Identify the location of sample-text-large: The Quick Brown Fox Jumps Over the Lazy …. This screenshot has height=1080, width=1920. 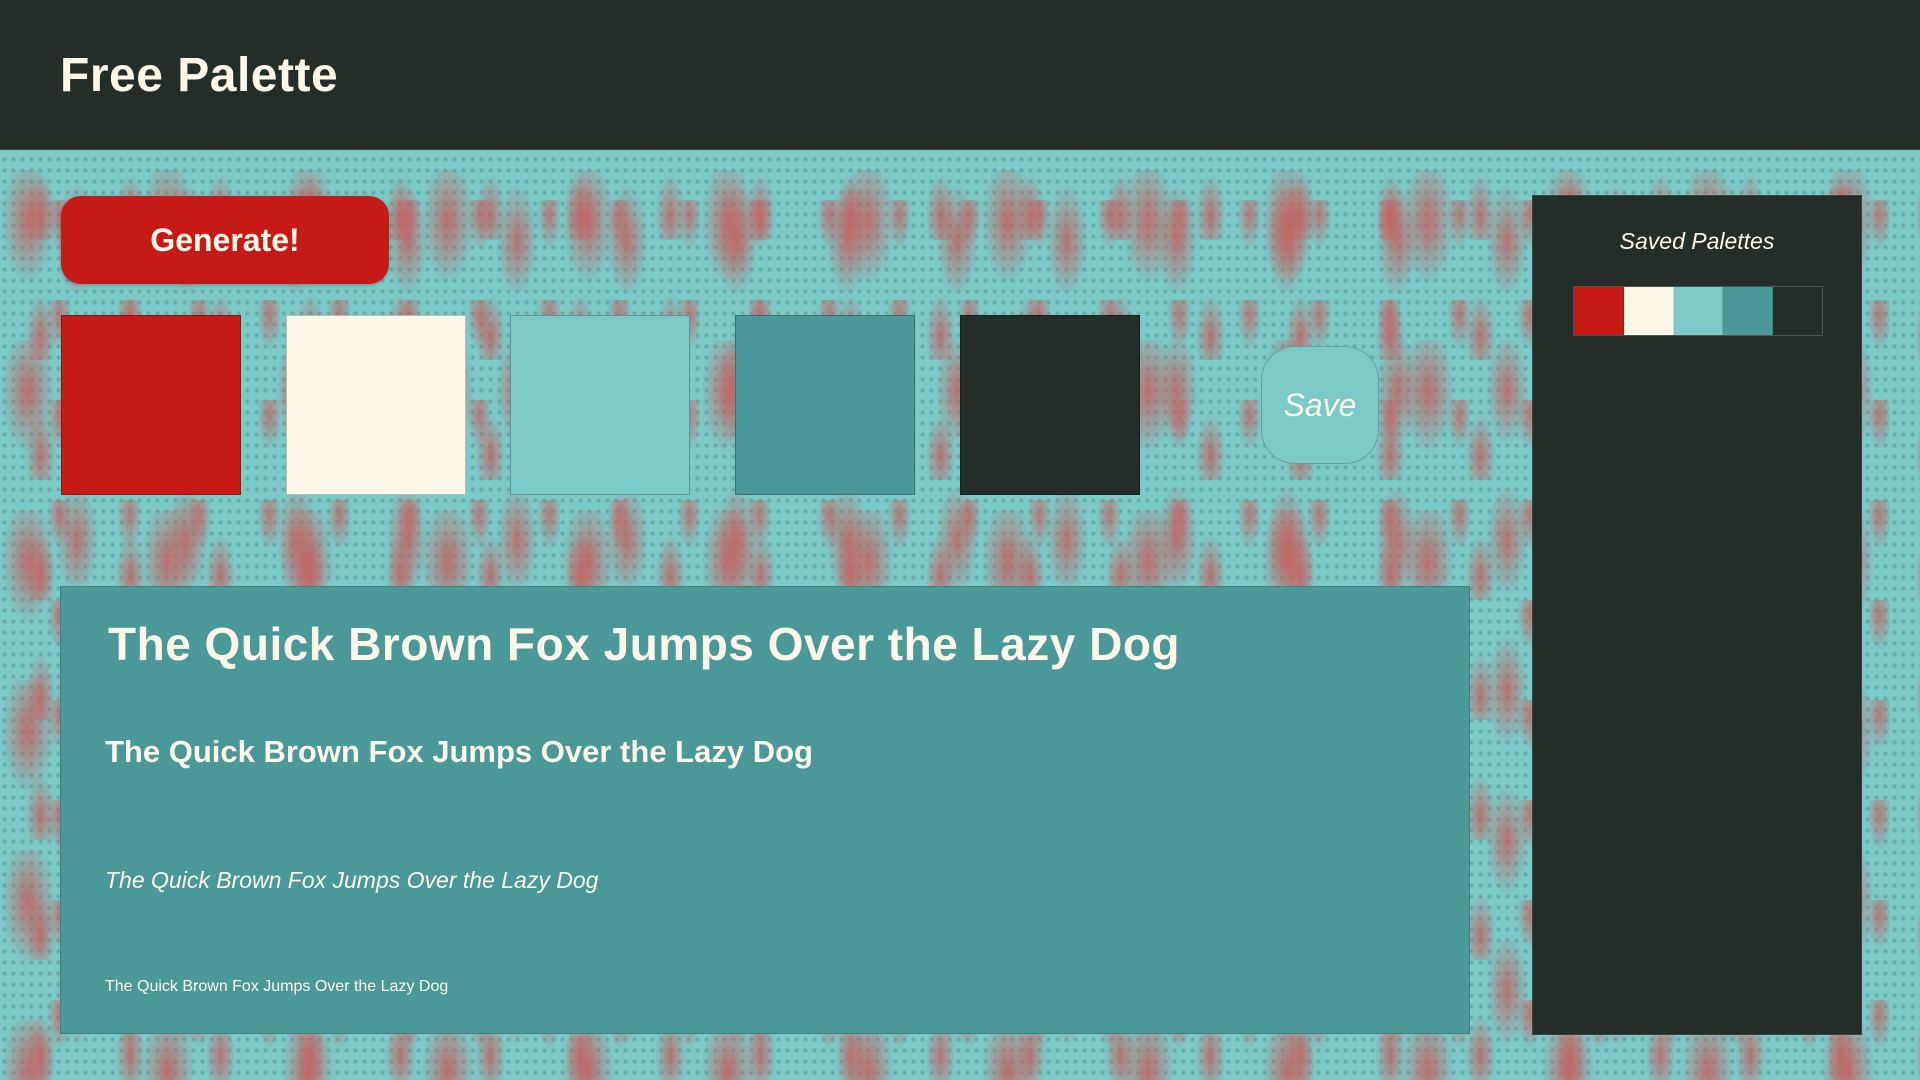
(459, 751).